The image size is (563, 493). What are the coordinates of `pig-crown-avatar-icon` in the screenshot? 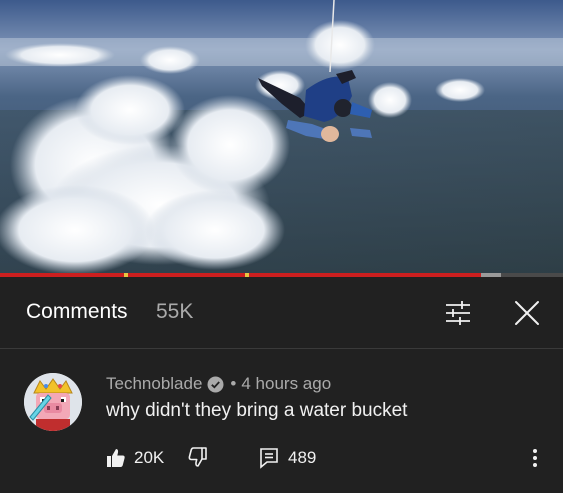 It's located at (53, 402).